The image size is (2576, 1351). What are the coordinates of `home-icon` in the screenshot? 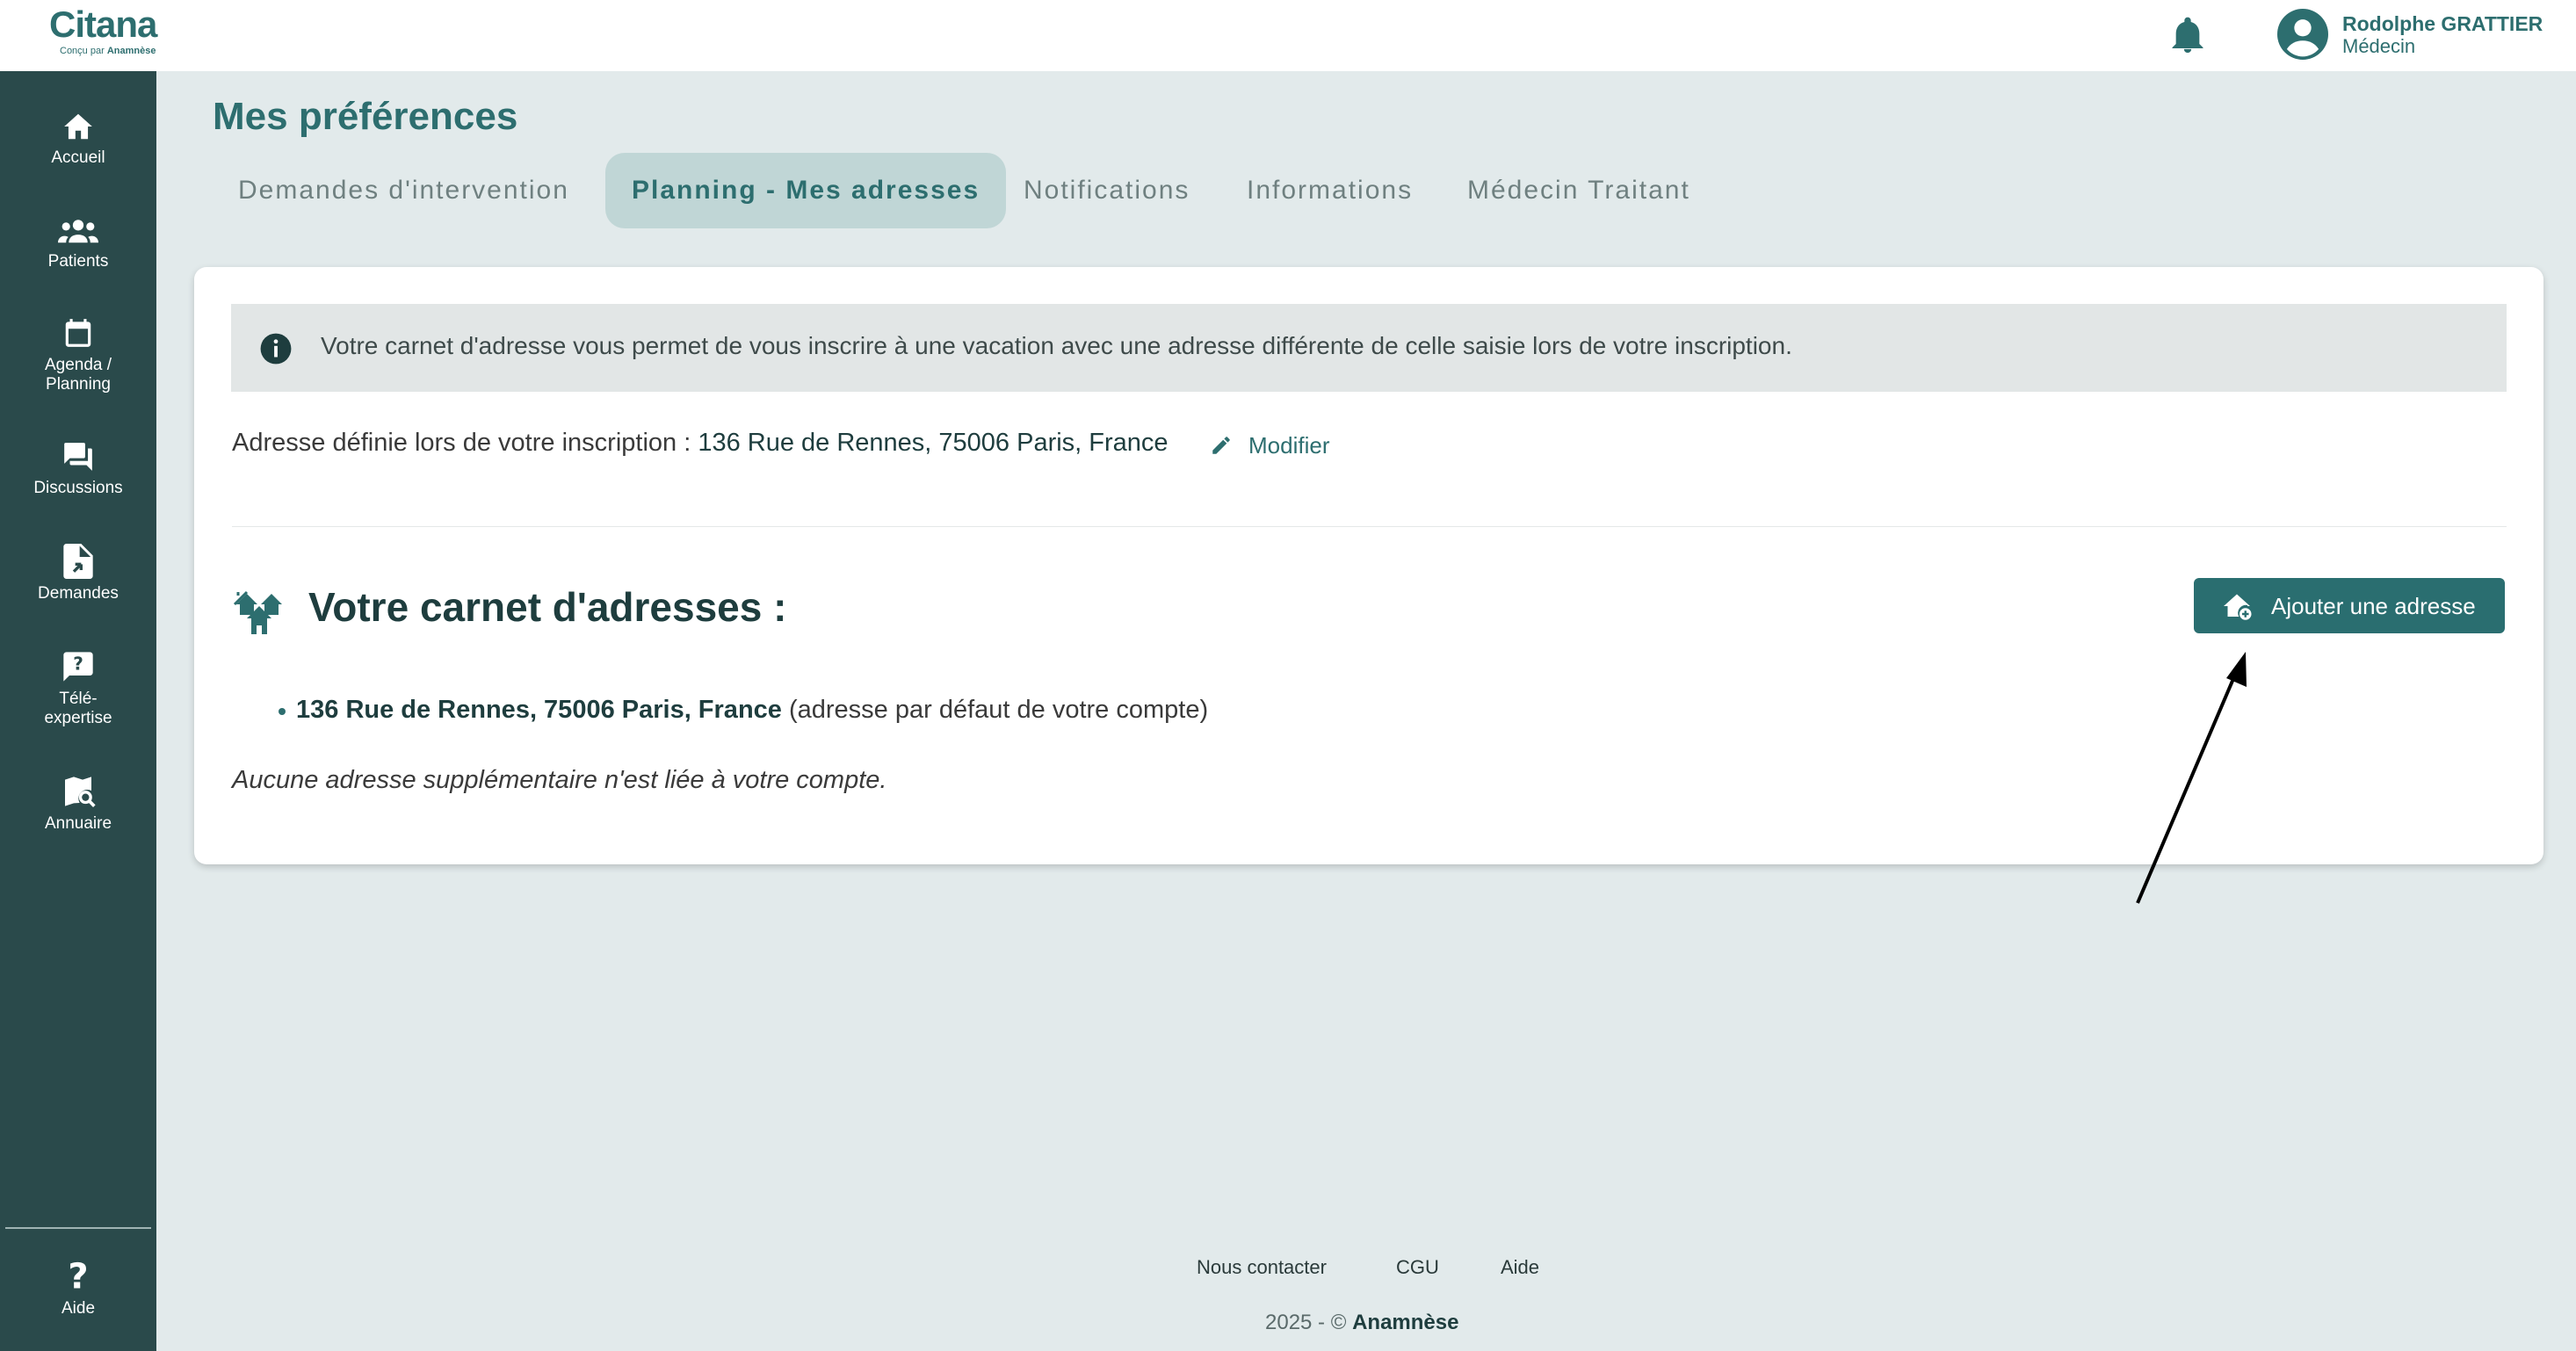 It's located at (78, 126).